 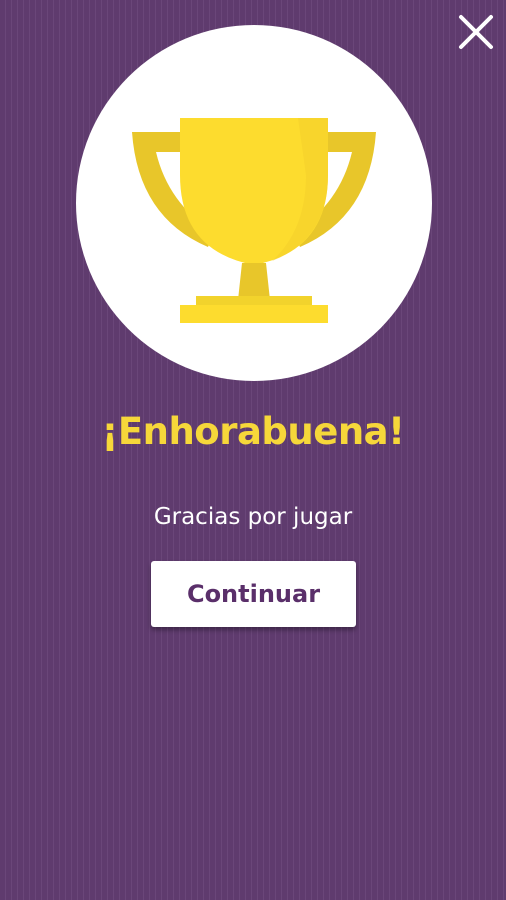 What do you see at coordinates (254, 220) in the screenshot?
I see `trophy-icon` at bounding box center [254, 220].